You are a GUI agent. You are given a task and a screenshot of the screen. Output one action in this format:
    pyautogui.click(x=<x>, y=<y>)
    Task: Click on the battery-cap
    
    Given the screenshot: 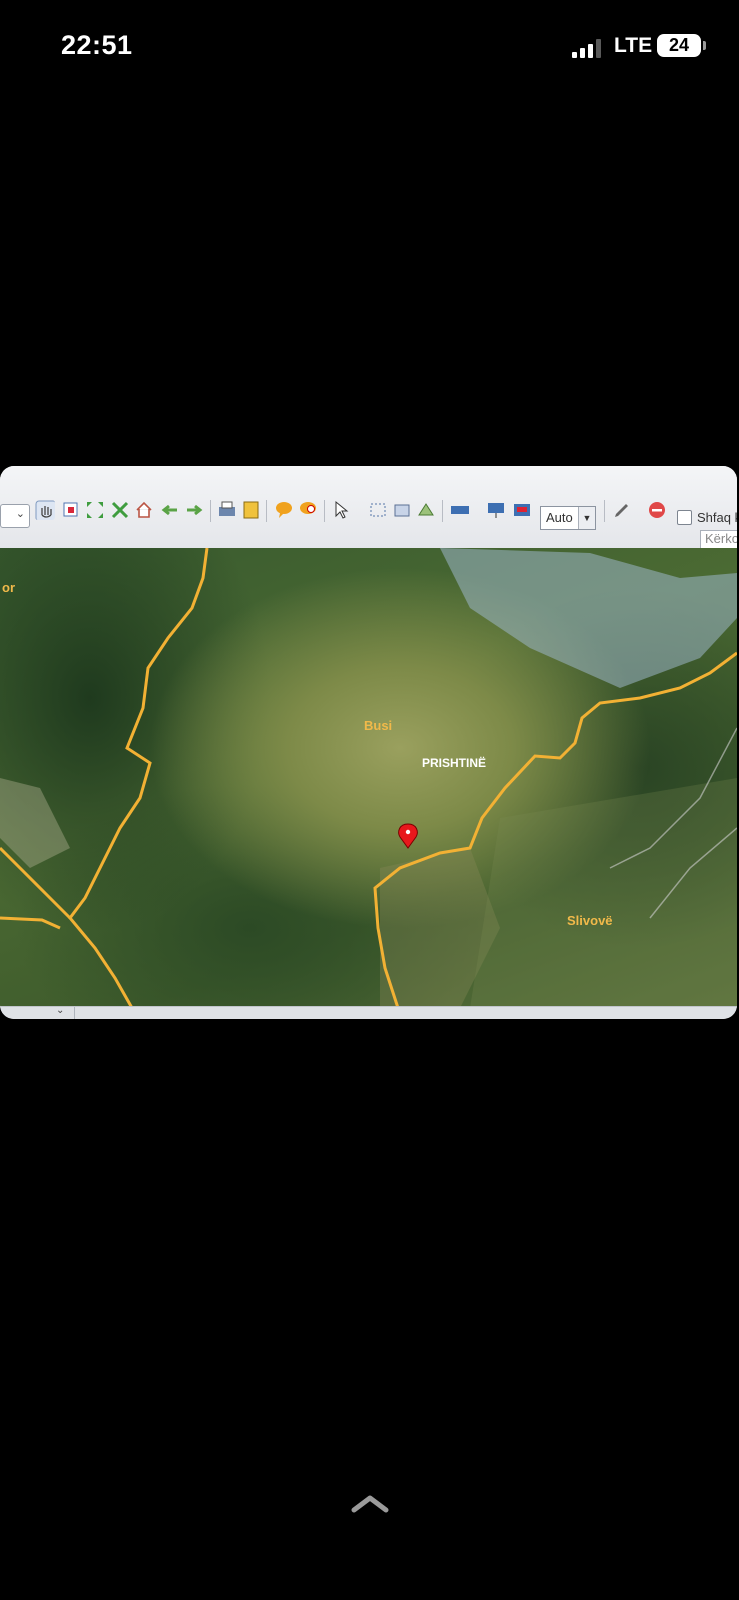 What is the action you would take?
    pyautogui.click(x=704, y=45)
    